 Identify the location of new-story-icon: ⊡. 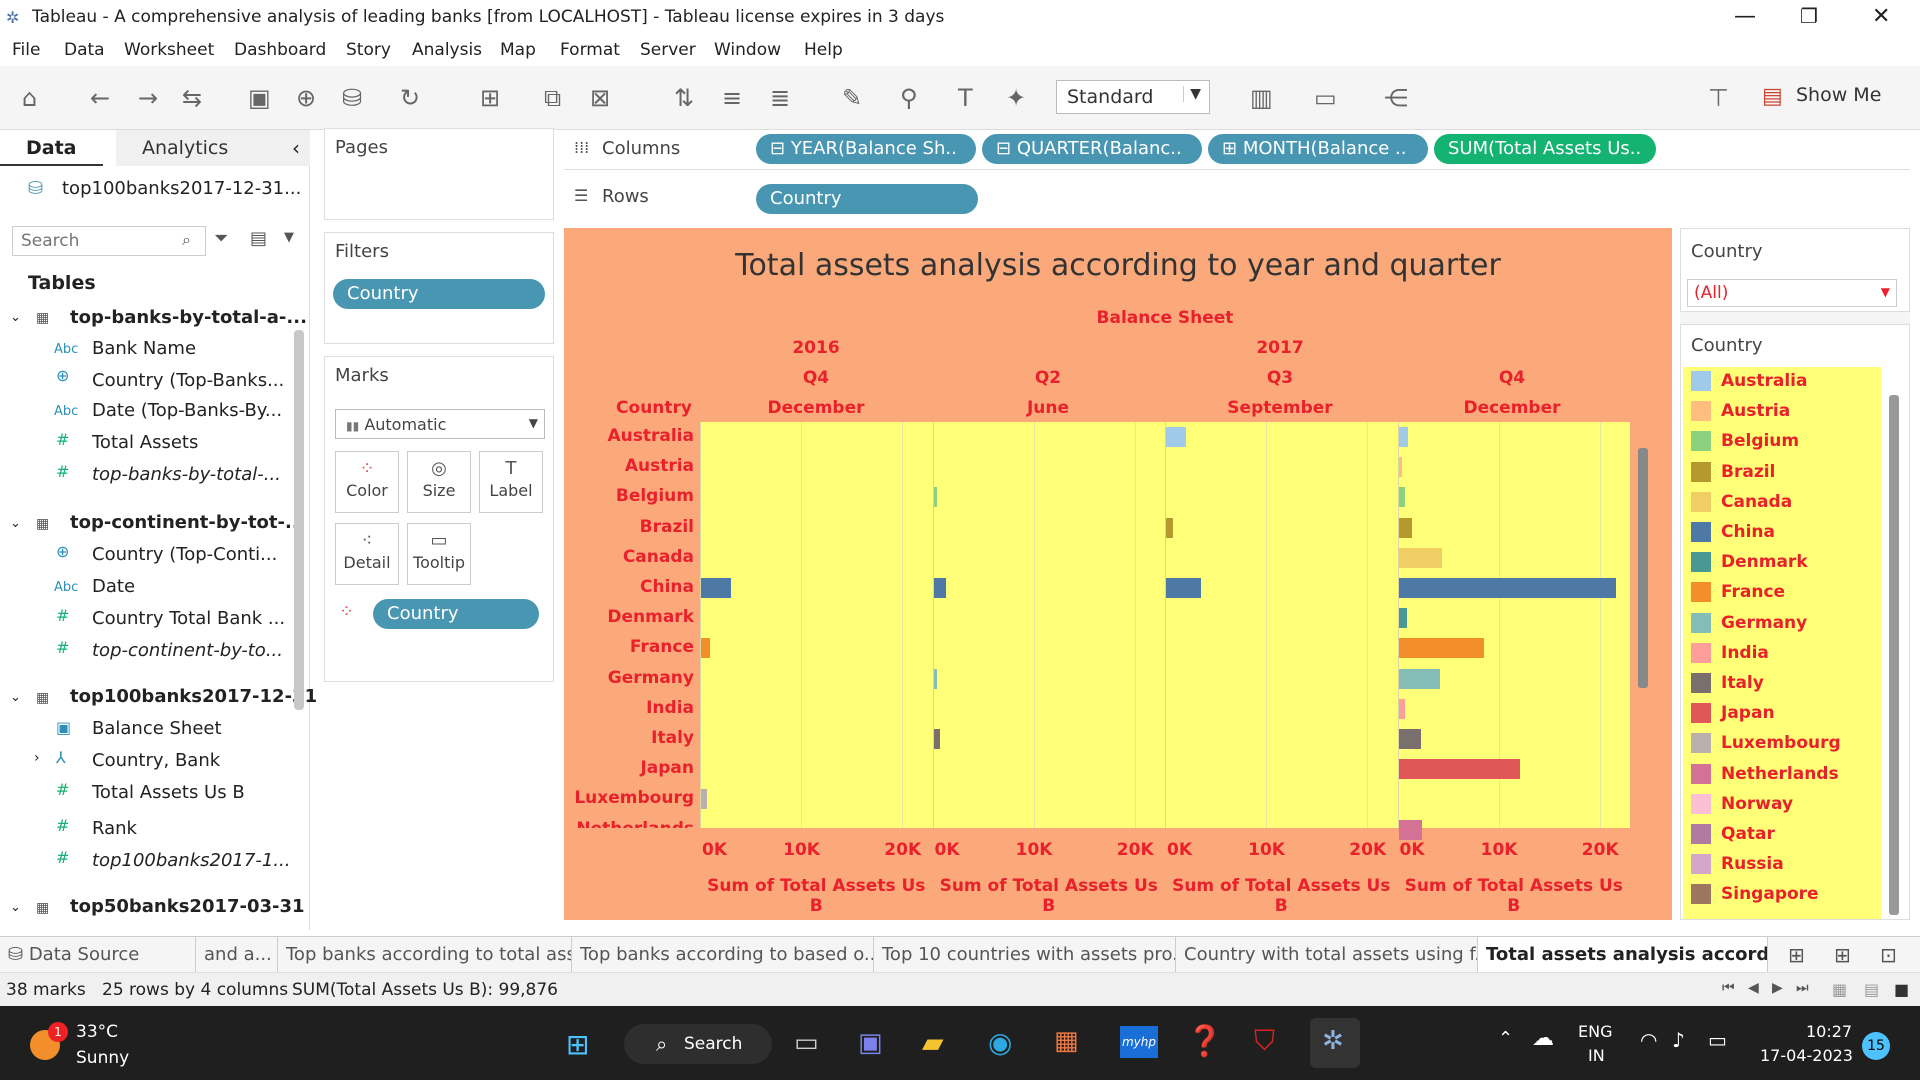
(1888, 955).